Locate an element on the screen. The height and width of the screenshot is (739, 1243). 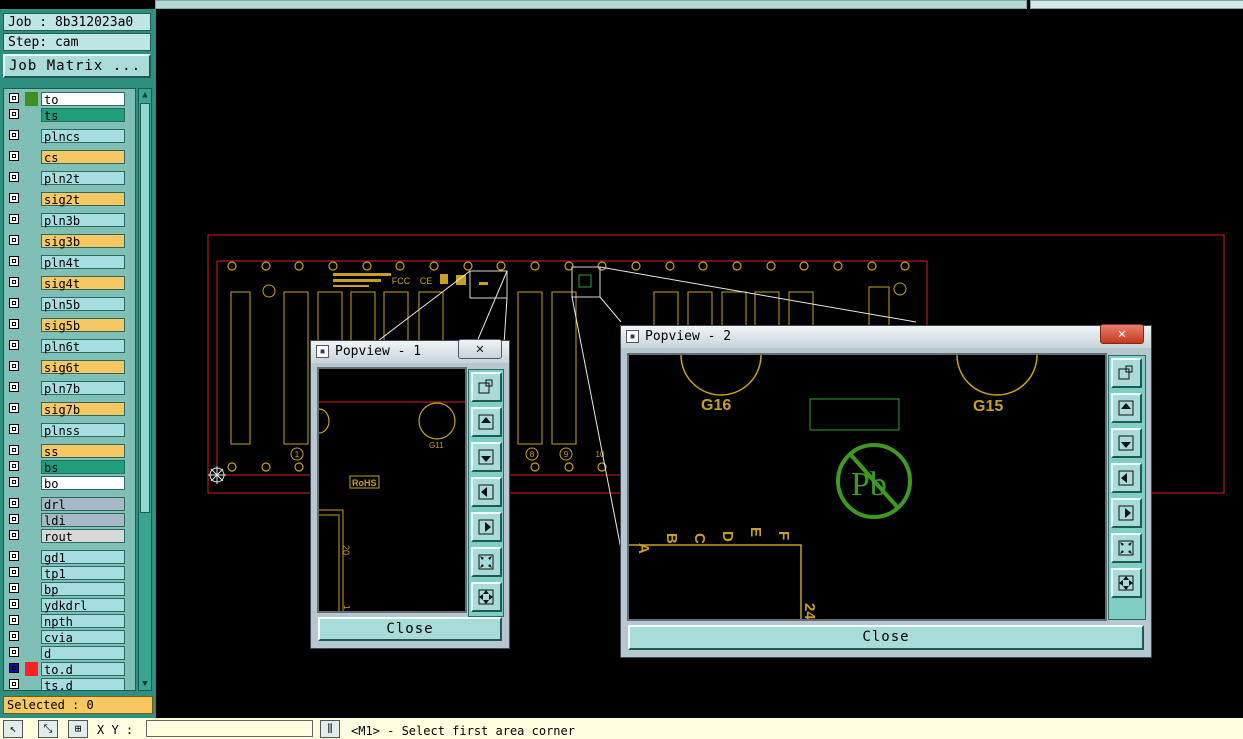
layer-name: sig5b is located at coordinates (83, 325).